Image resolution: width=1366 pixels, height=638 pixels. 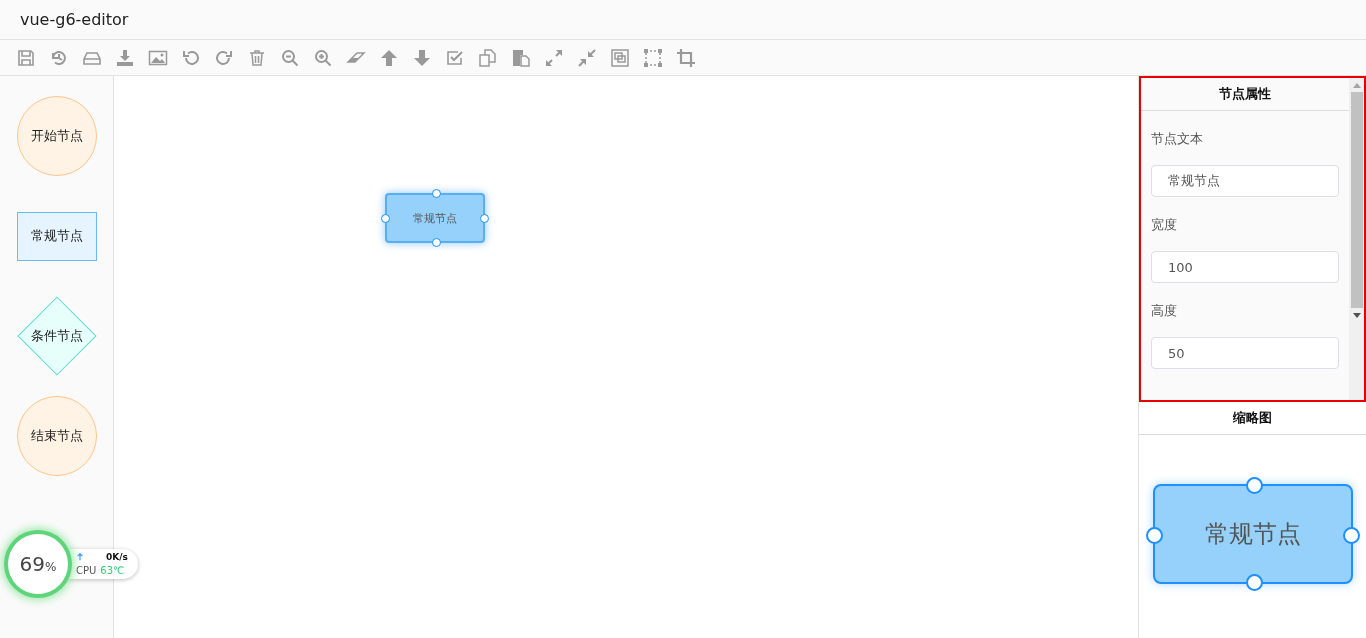 I want to click on app-title: vue-g6-editor, so click(x=74, y=19).